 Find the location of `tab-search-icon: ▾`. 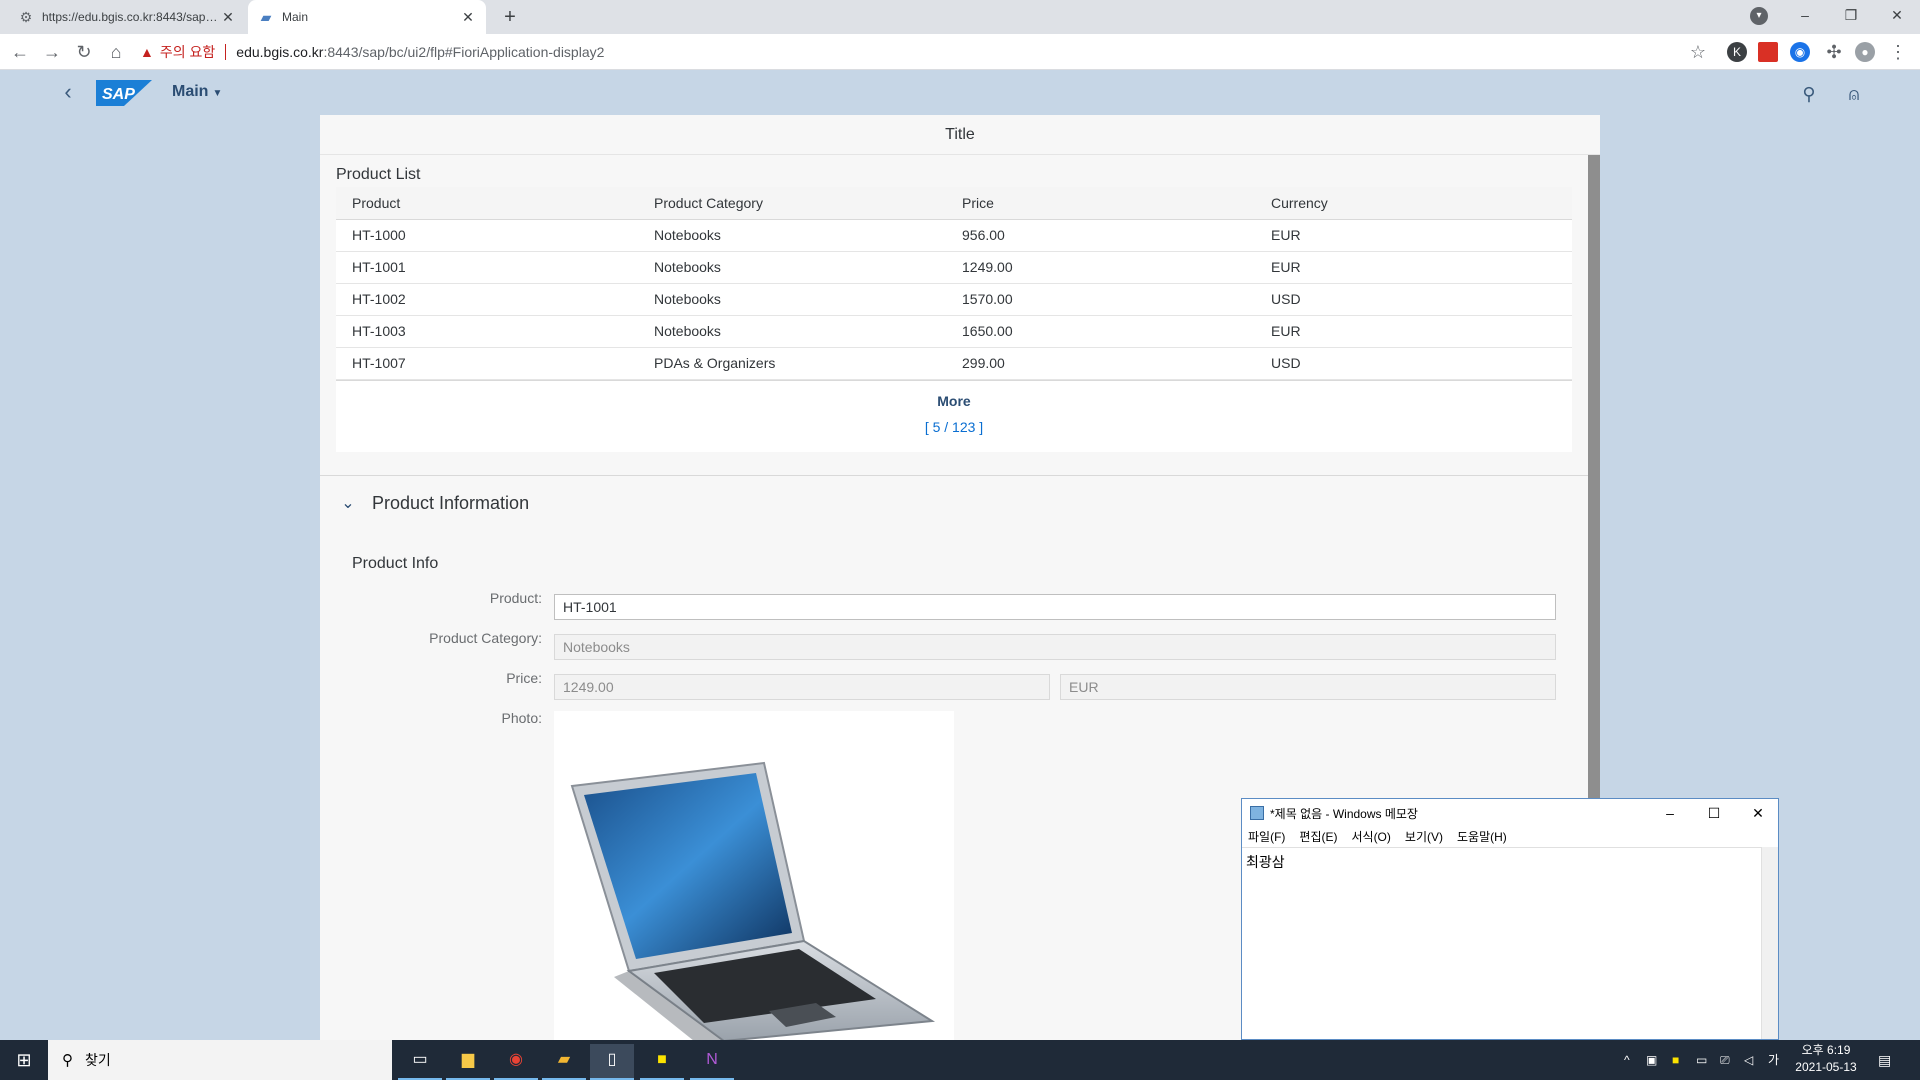

tab-search-icon: ▾ is located at coordinates (1759, 16).